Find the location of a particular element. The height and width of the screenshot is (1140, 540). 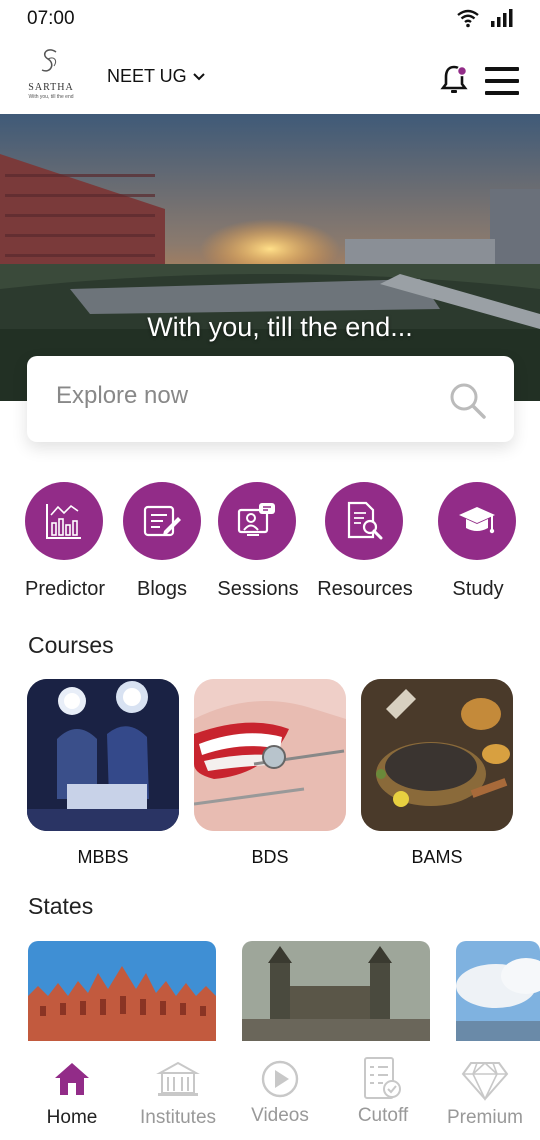

hawa-mahal-image is located at coordinates (122, 991).